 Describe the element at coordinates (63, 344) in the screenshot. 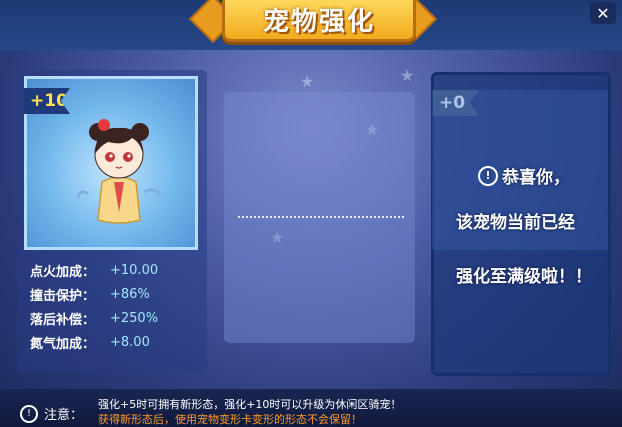

I see `stat-label: 氮气加成：` at that location.